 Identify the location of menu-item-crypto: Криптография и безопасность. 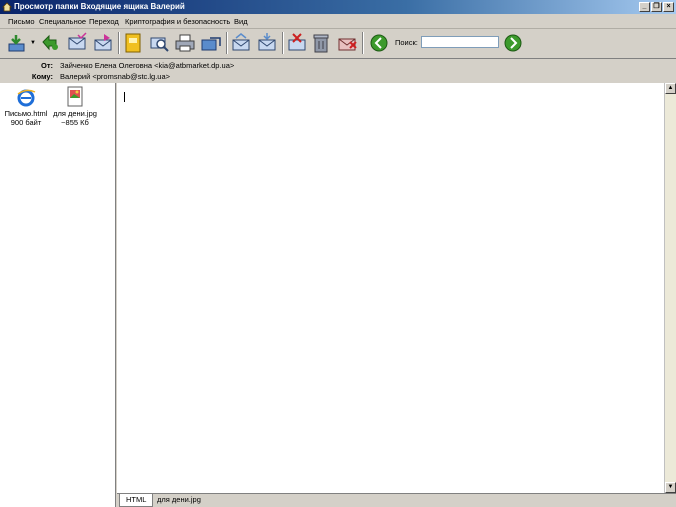
(177, 21).